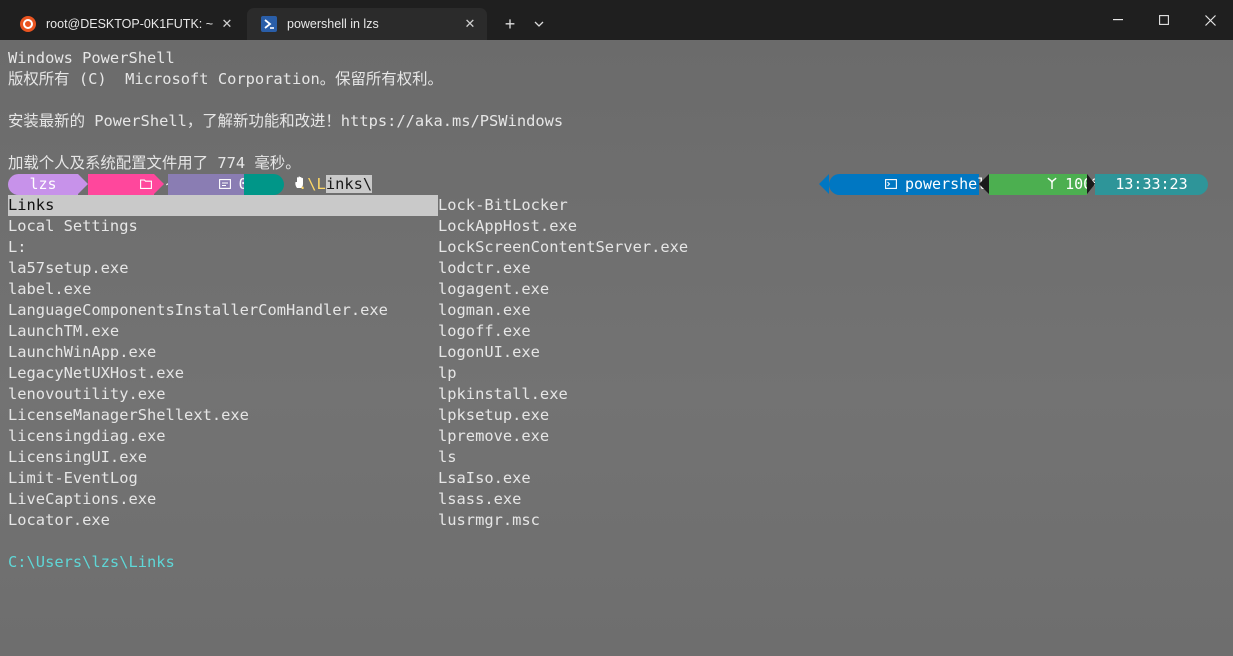 The width and height of the screenshot is (1233, 656). I want to click on completion-item: LiveCaptions.exe, so click(82, 499).